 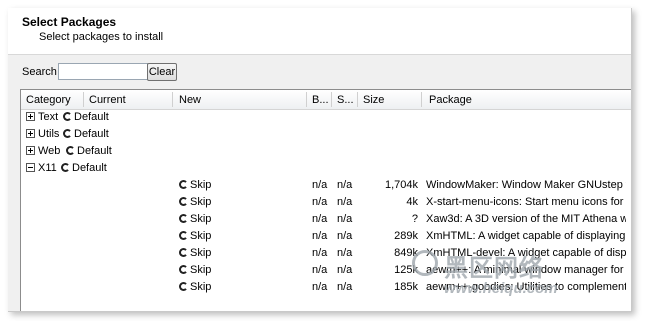 I want to click on column-size: Size, so click(x=373, y=100).